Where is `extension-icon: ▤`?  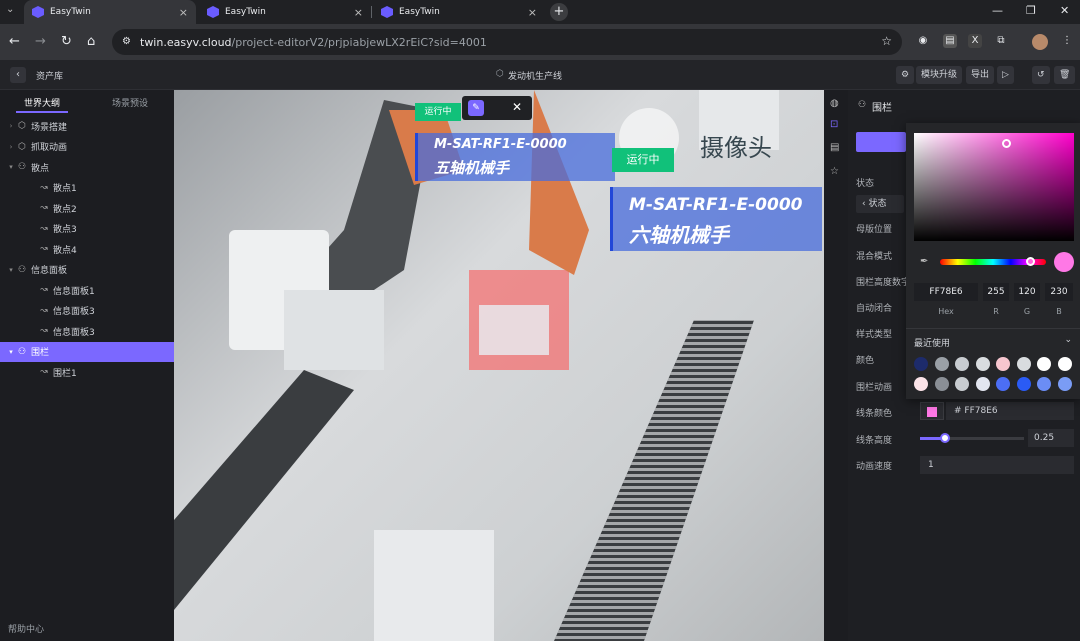
extension-icon: ▤ is located at coordinates (950, 41).